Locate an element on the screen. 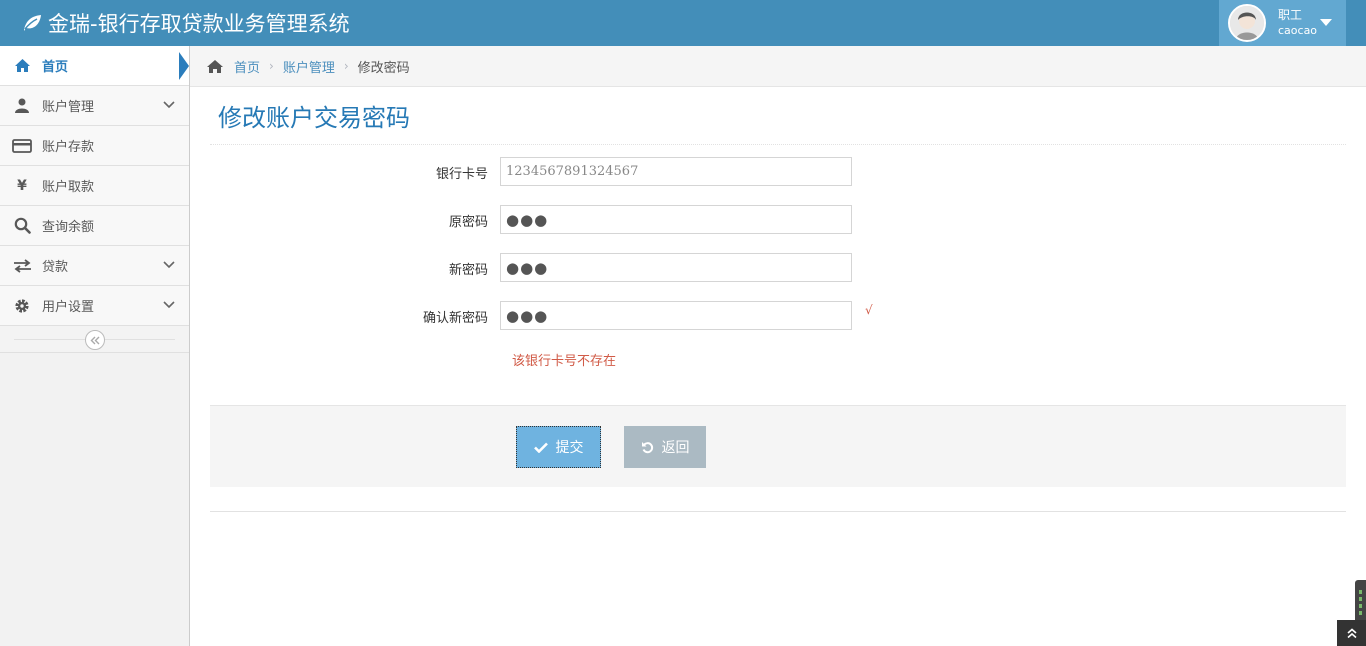 The height and width of the screenshot is (646, 1366). leaf-icon is located at coordinates (32, 23).